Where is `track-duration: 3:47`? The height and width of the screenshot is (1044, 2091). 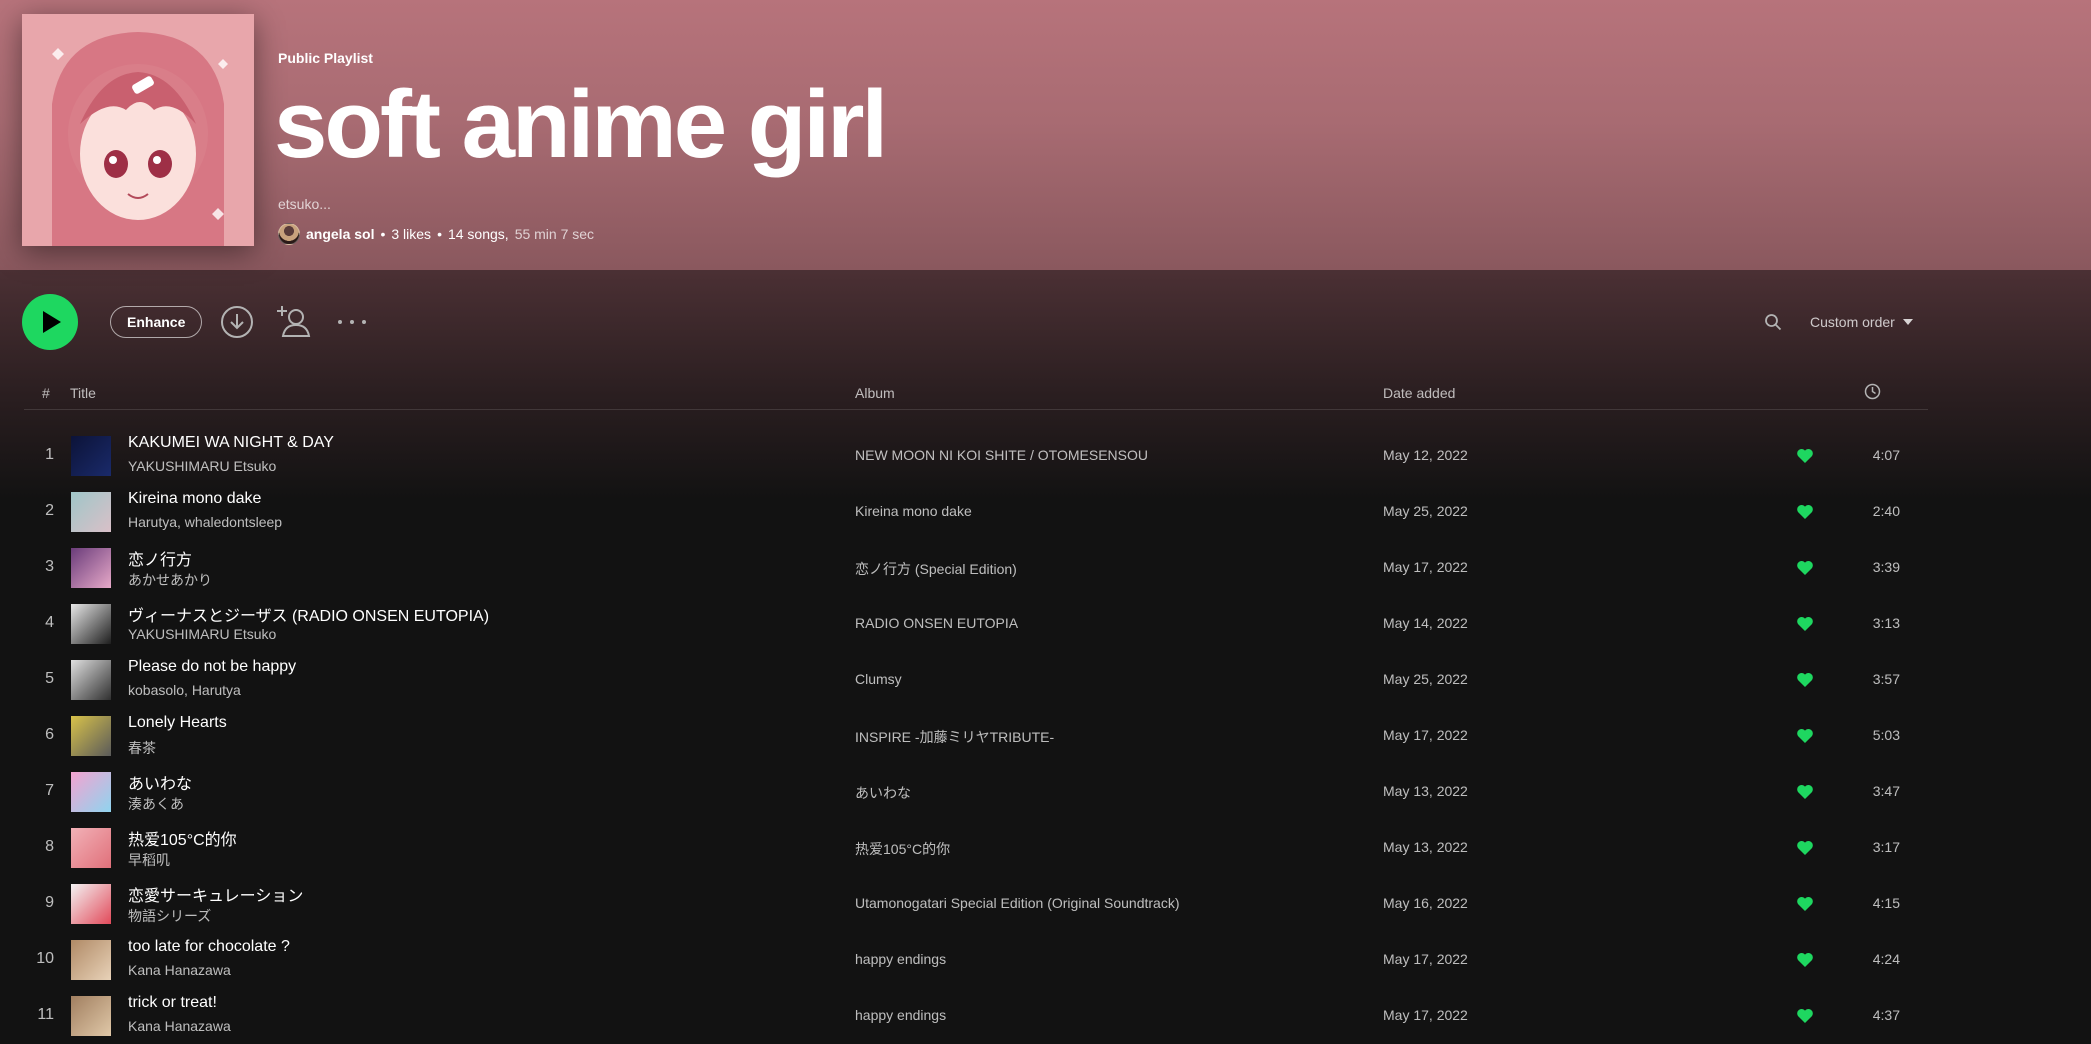 track-duration: 3:47 is located at coordinates (1886, 791).